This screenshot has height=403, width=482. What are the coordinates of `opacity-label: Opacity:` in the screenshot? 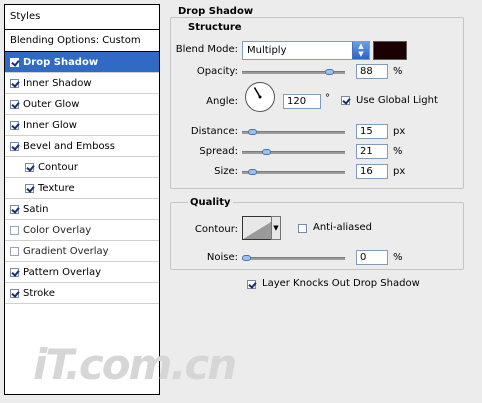 It's located at (217, 71).